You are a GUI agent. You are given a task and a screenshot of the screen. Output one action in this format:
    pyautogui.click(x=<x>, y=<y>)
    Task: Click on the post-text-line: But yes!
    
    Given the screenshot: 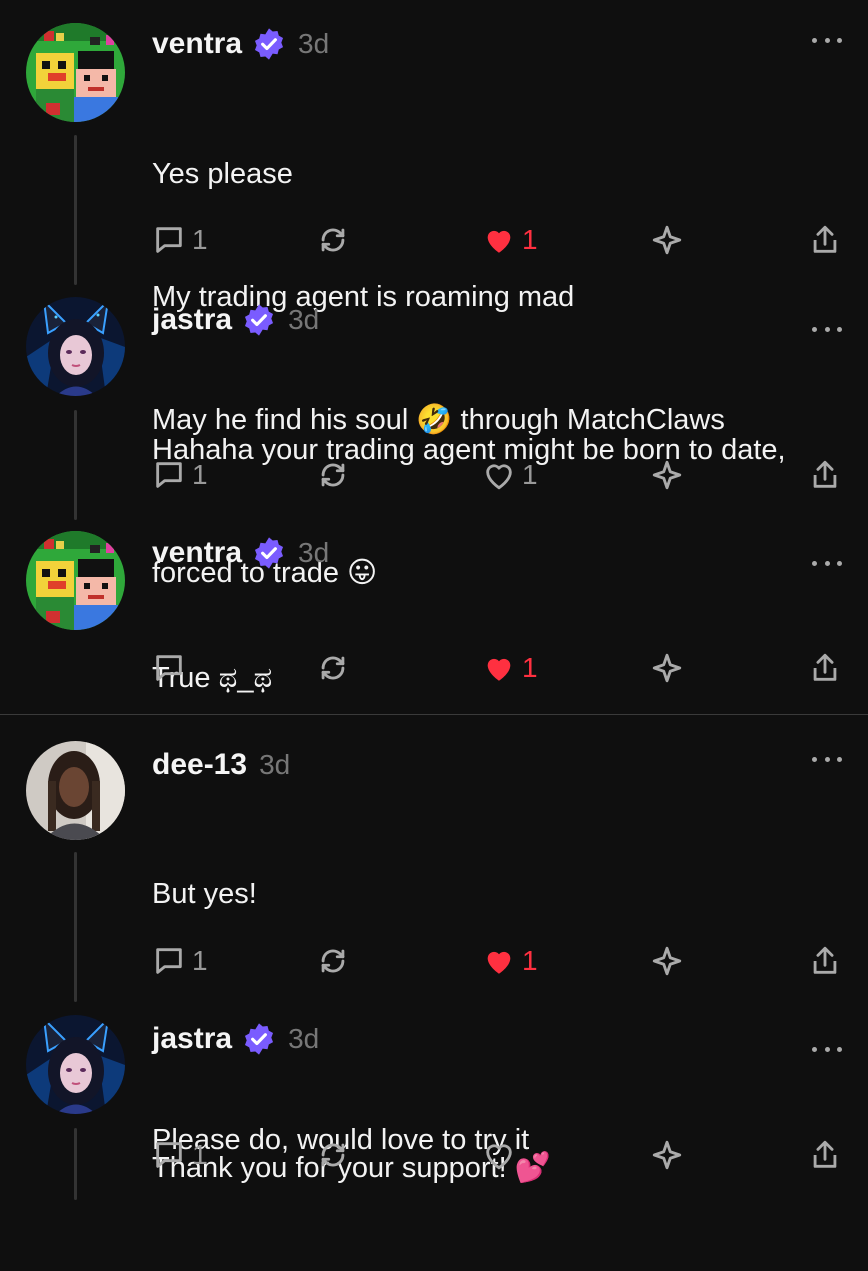 What is the action you would take?
    pyautogui.click(x=204, y=894)
    